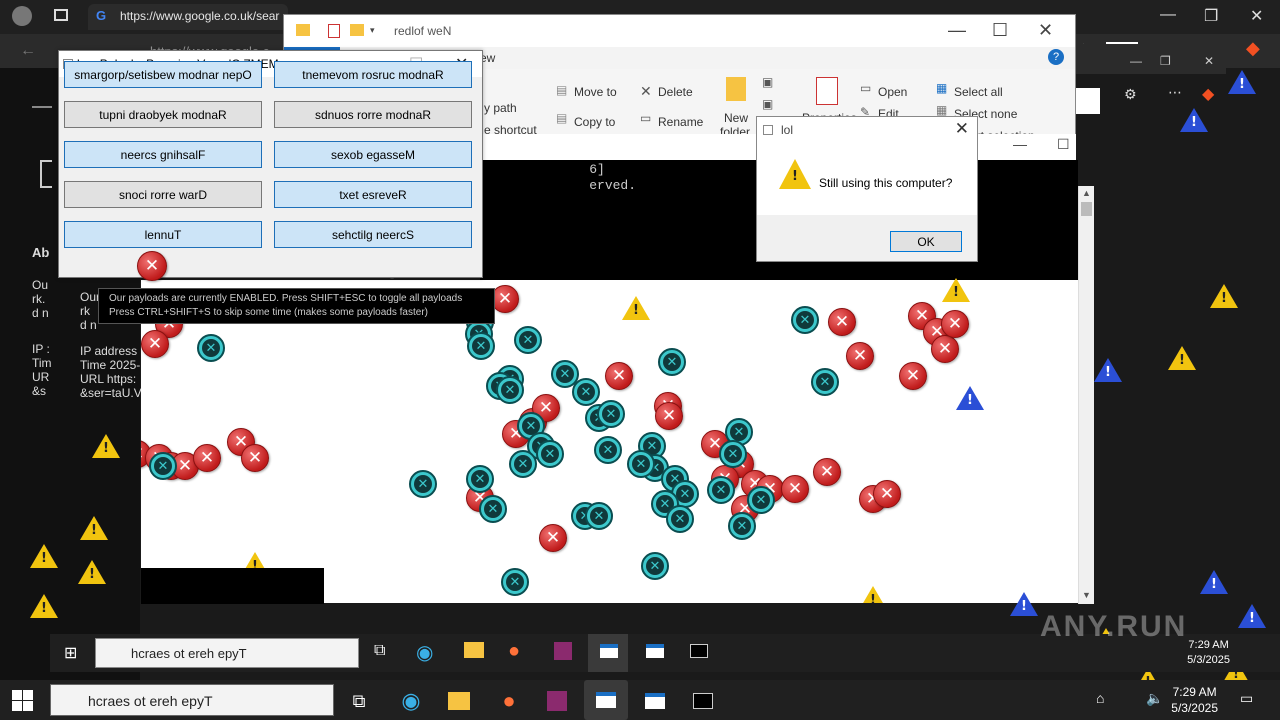 The image size is (1280, 720). What do you see at coordinates (22, 16) in the screenshot?
I see `profile-icon` at bounding box center [22, 16].